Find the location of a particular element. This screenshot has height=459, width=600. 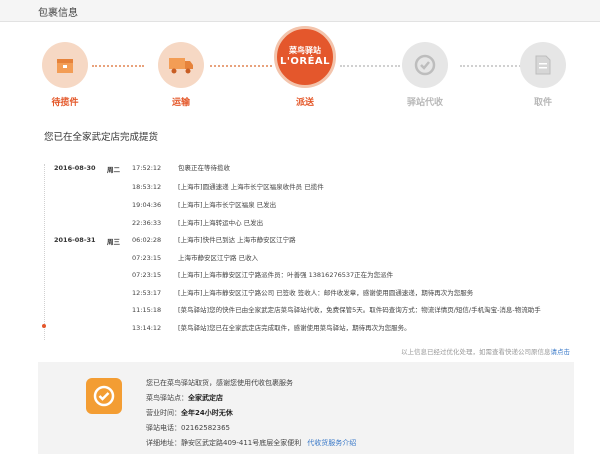

station-name-row: 菜鸟驿站点：全家武定店 is located at coordinates (184, 398).